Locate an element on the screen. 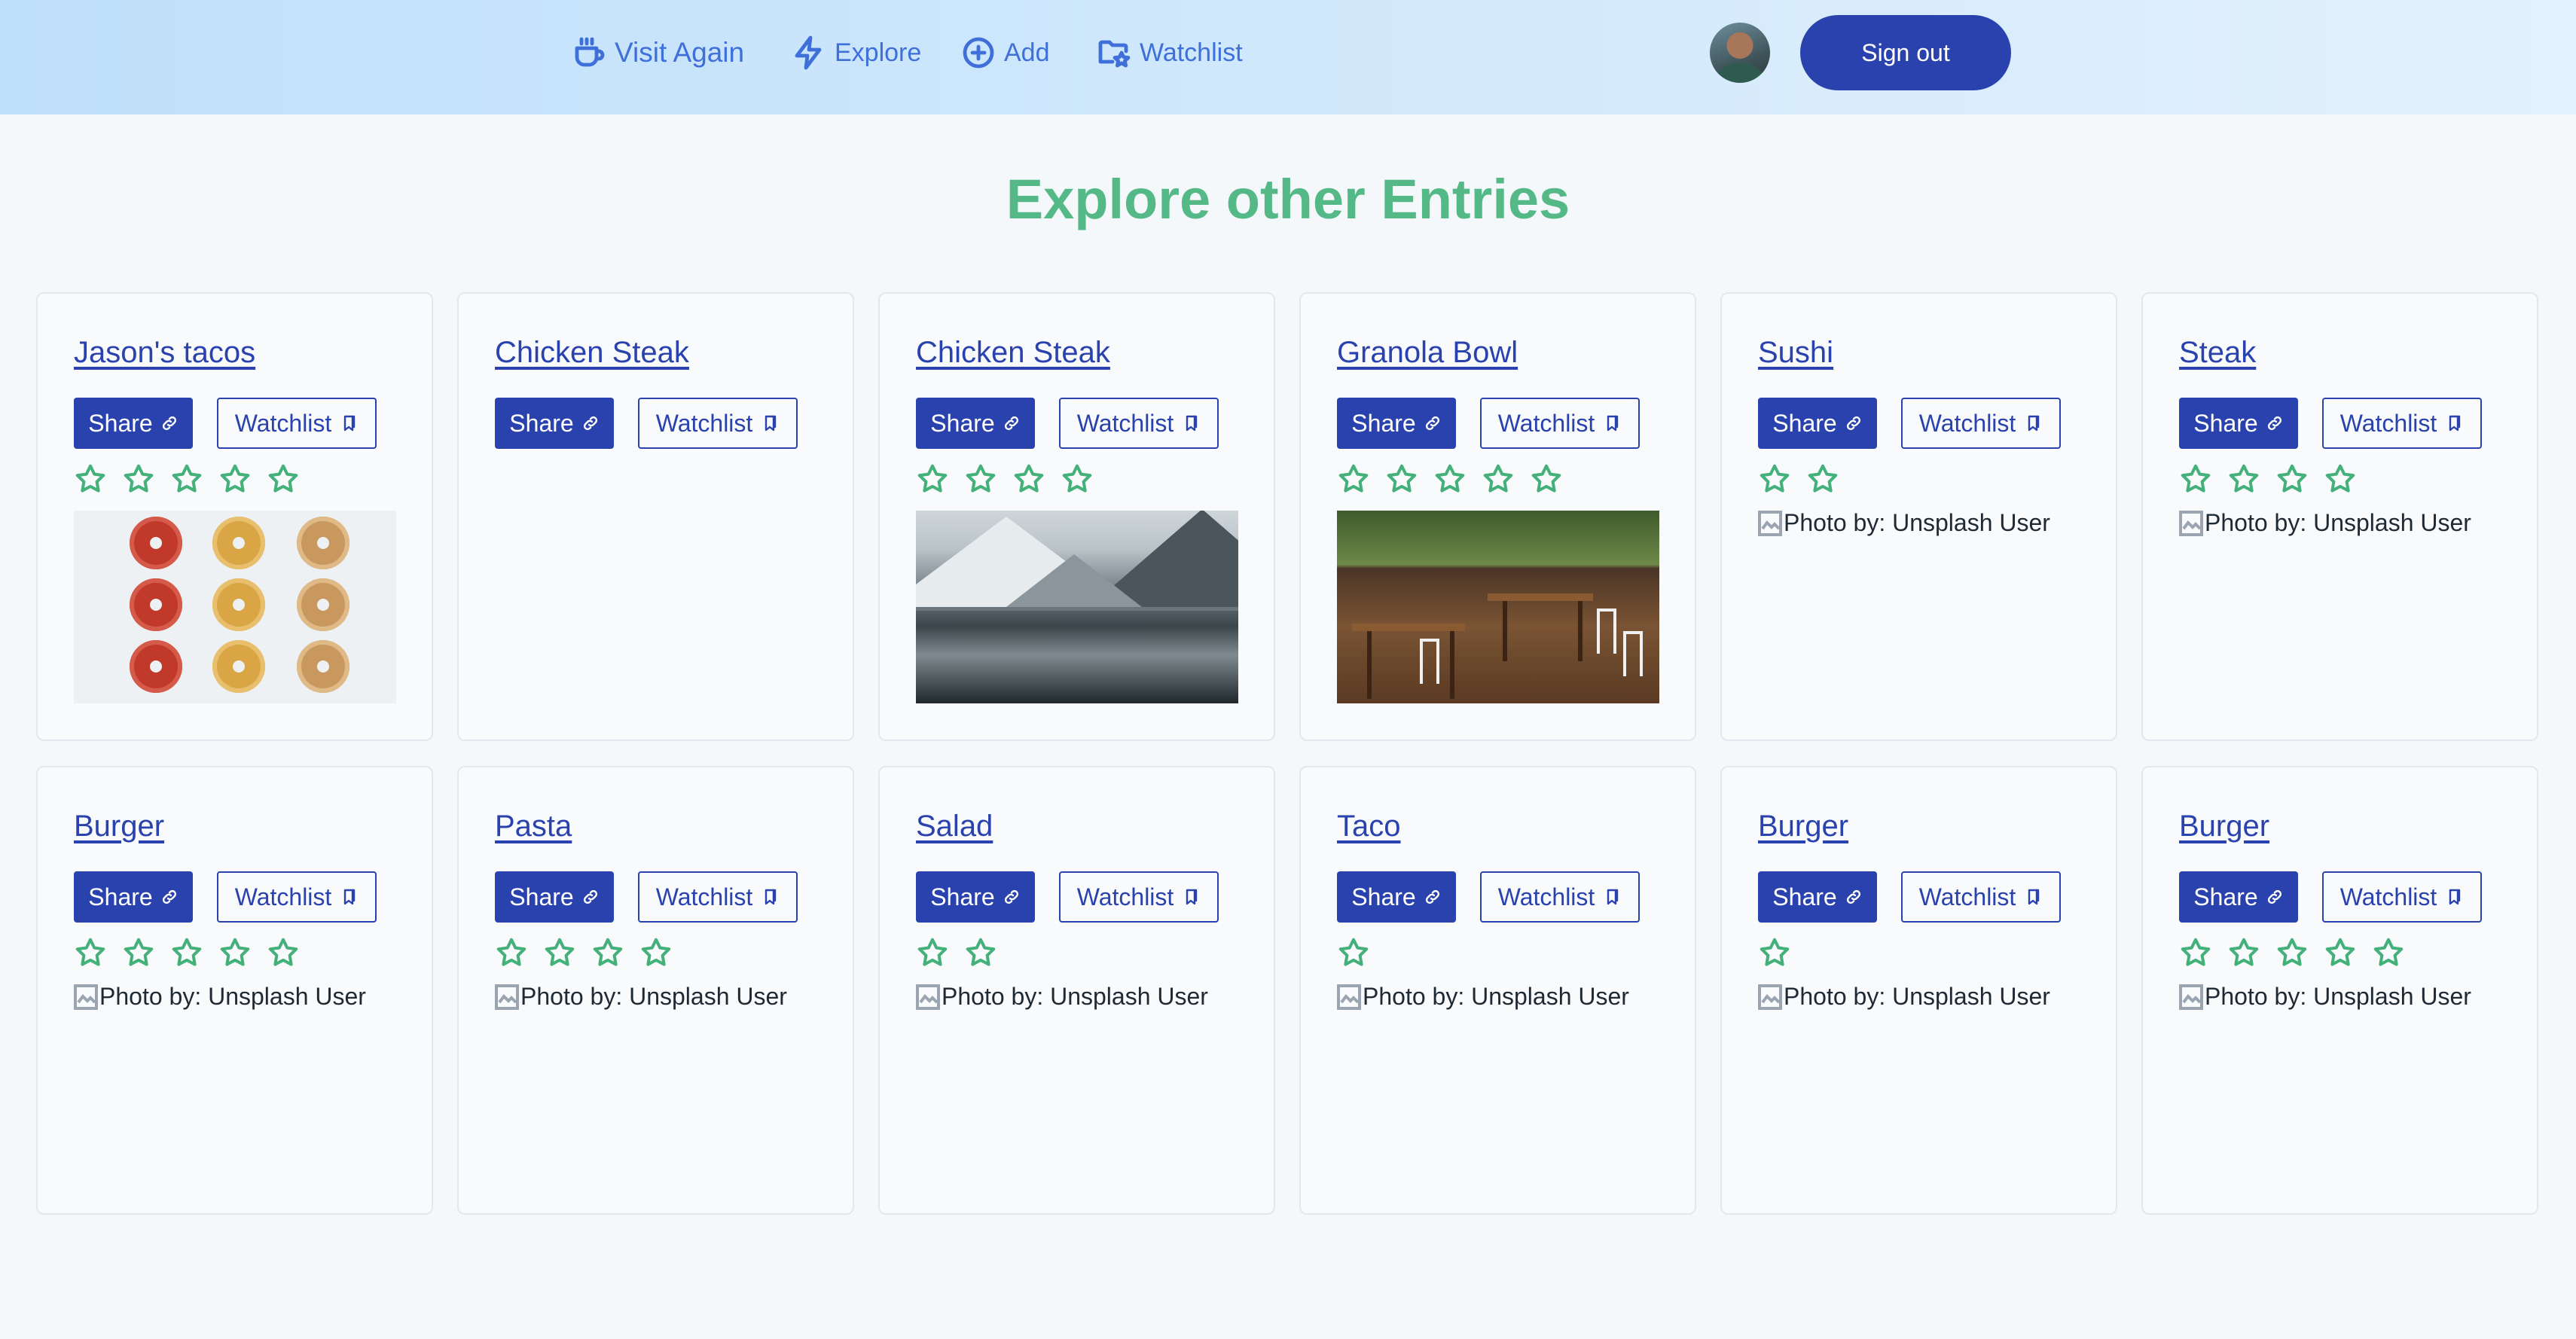 The image size is (2576, 1339). entry-title-link: Jason's tacos is located at coordinates (165, 353).